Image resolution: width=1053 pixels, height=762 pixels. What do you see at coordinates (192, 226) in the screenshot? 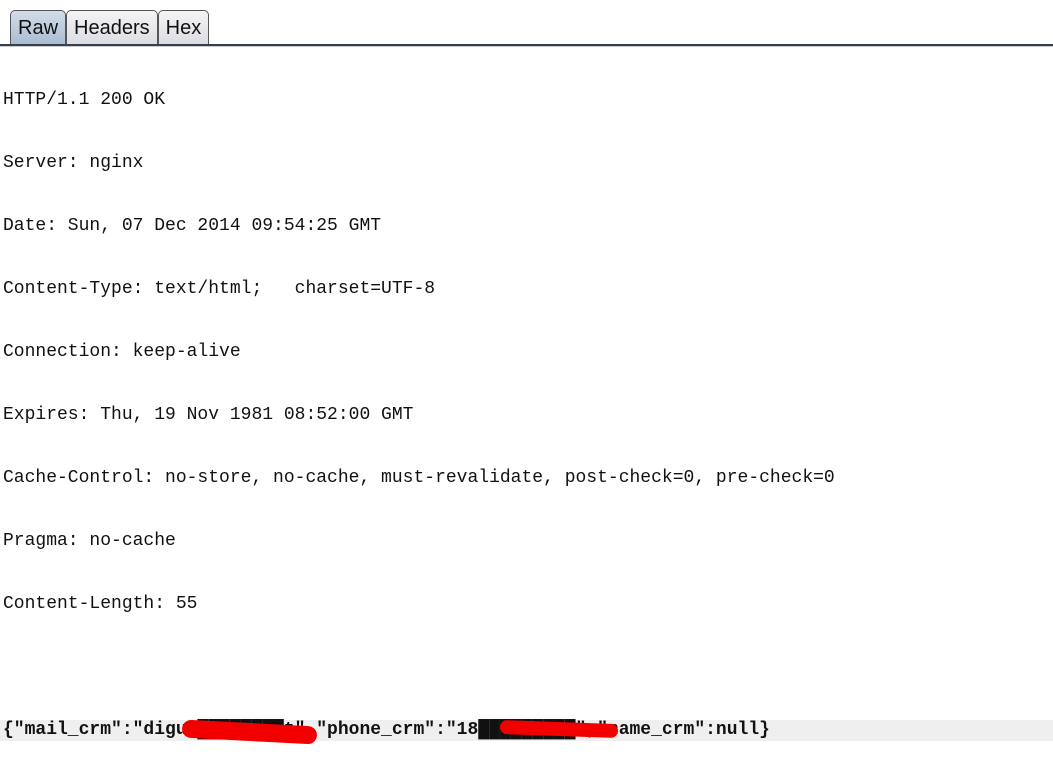
I see `header-line: Date: Sun, 07 Dec 2014 09:54:25 GMT` at bounding box center [192, 226].